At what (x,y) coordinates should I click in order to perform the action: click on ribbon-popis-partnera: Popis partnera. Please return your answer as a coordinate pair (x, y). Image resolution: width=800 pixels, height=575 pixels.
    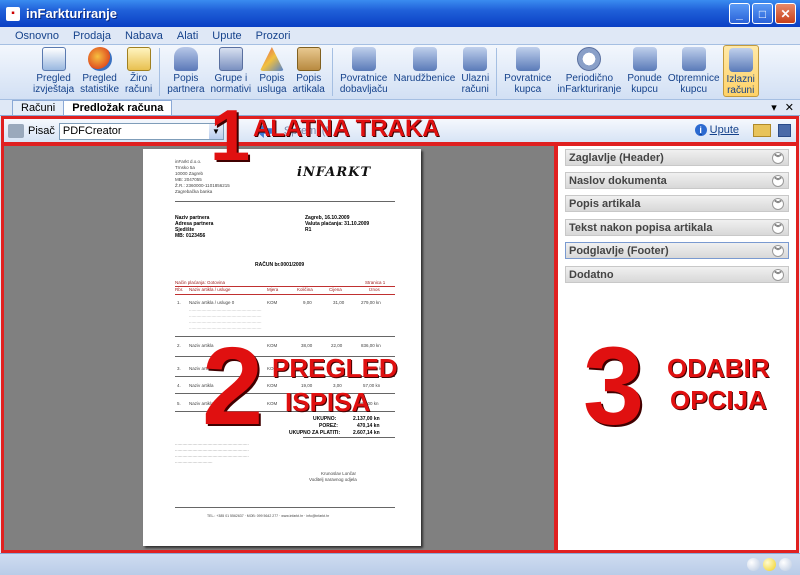
    Looking at the image, I should click on (185, 70).